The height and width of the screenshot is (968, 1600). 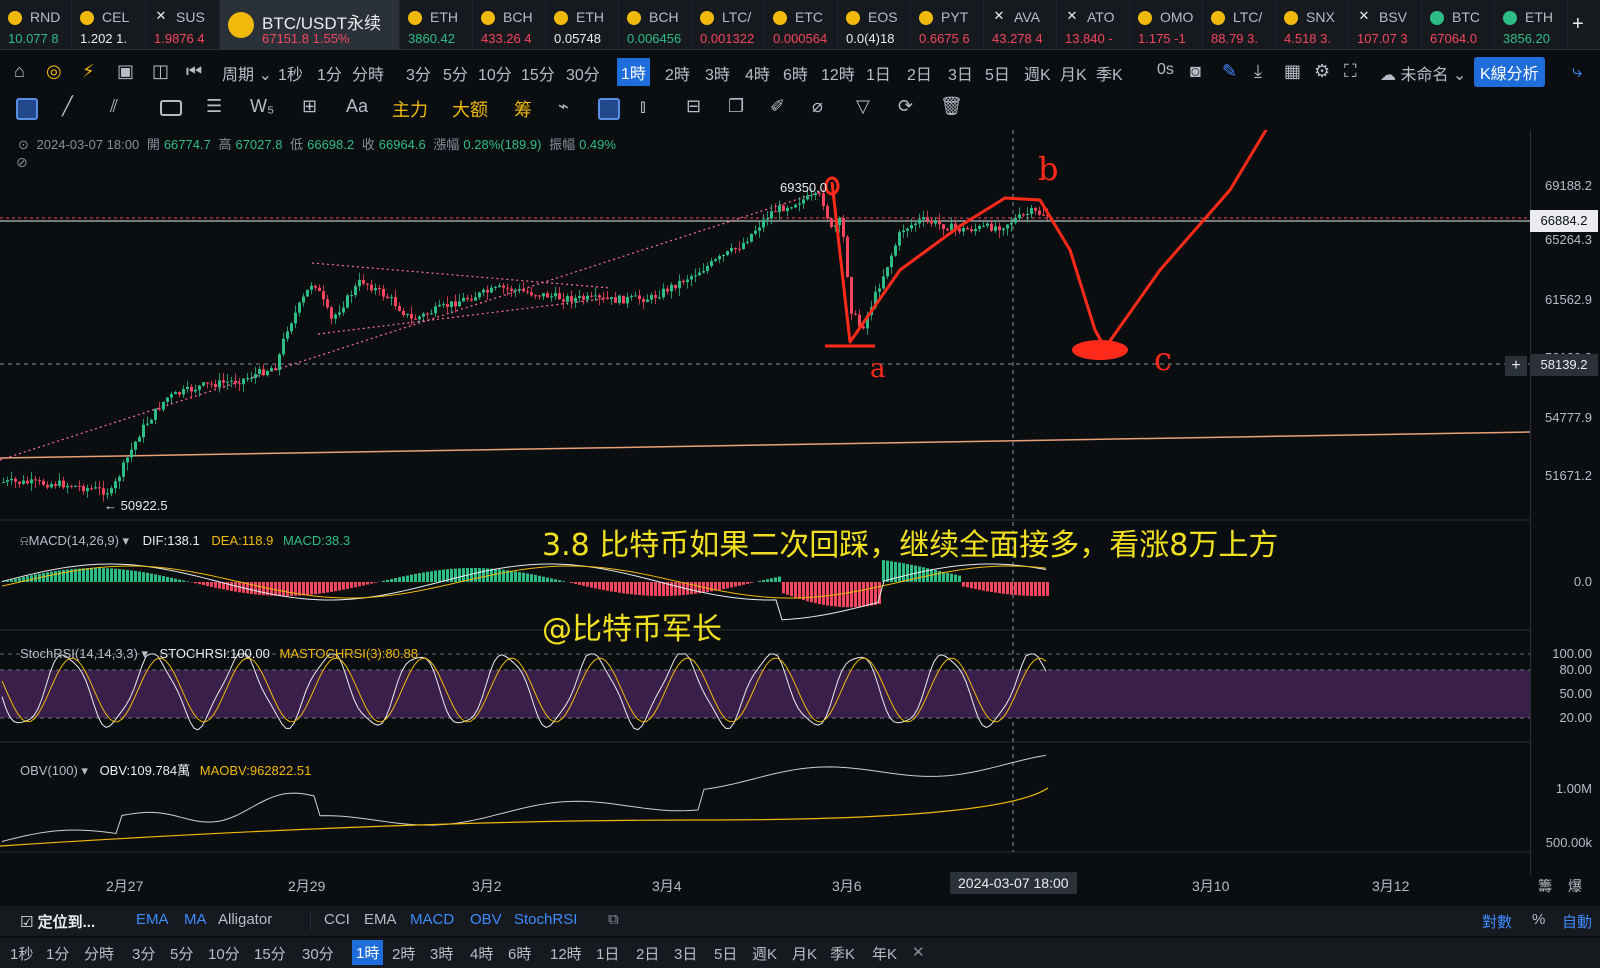 I want to click on bottom-timeframe-12: 6時, so click(x=519, y=953).